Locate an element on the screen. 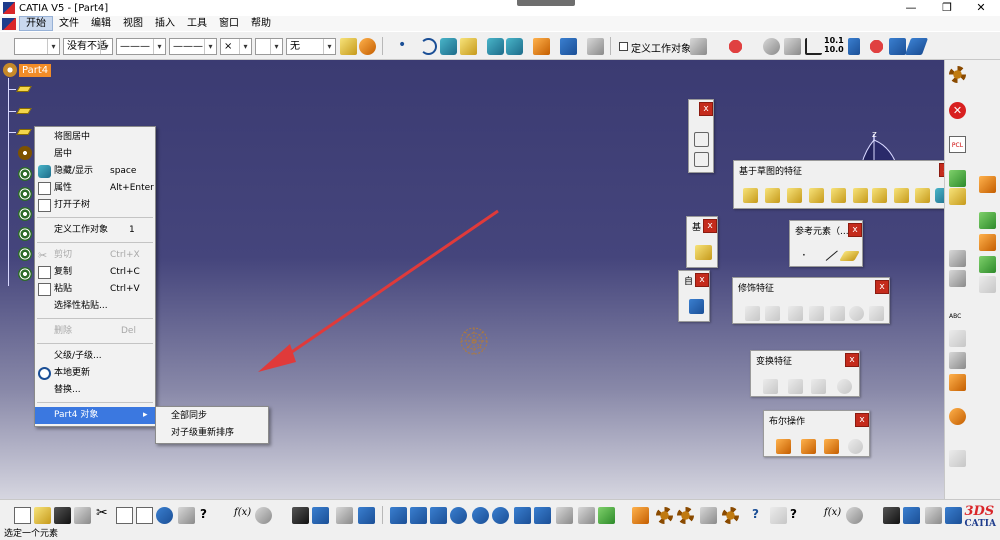 The image size is (1000, 540). painter-icon is located at coordinates (348, 46).